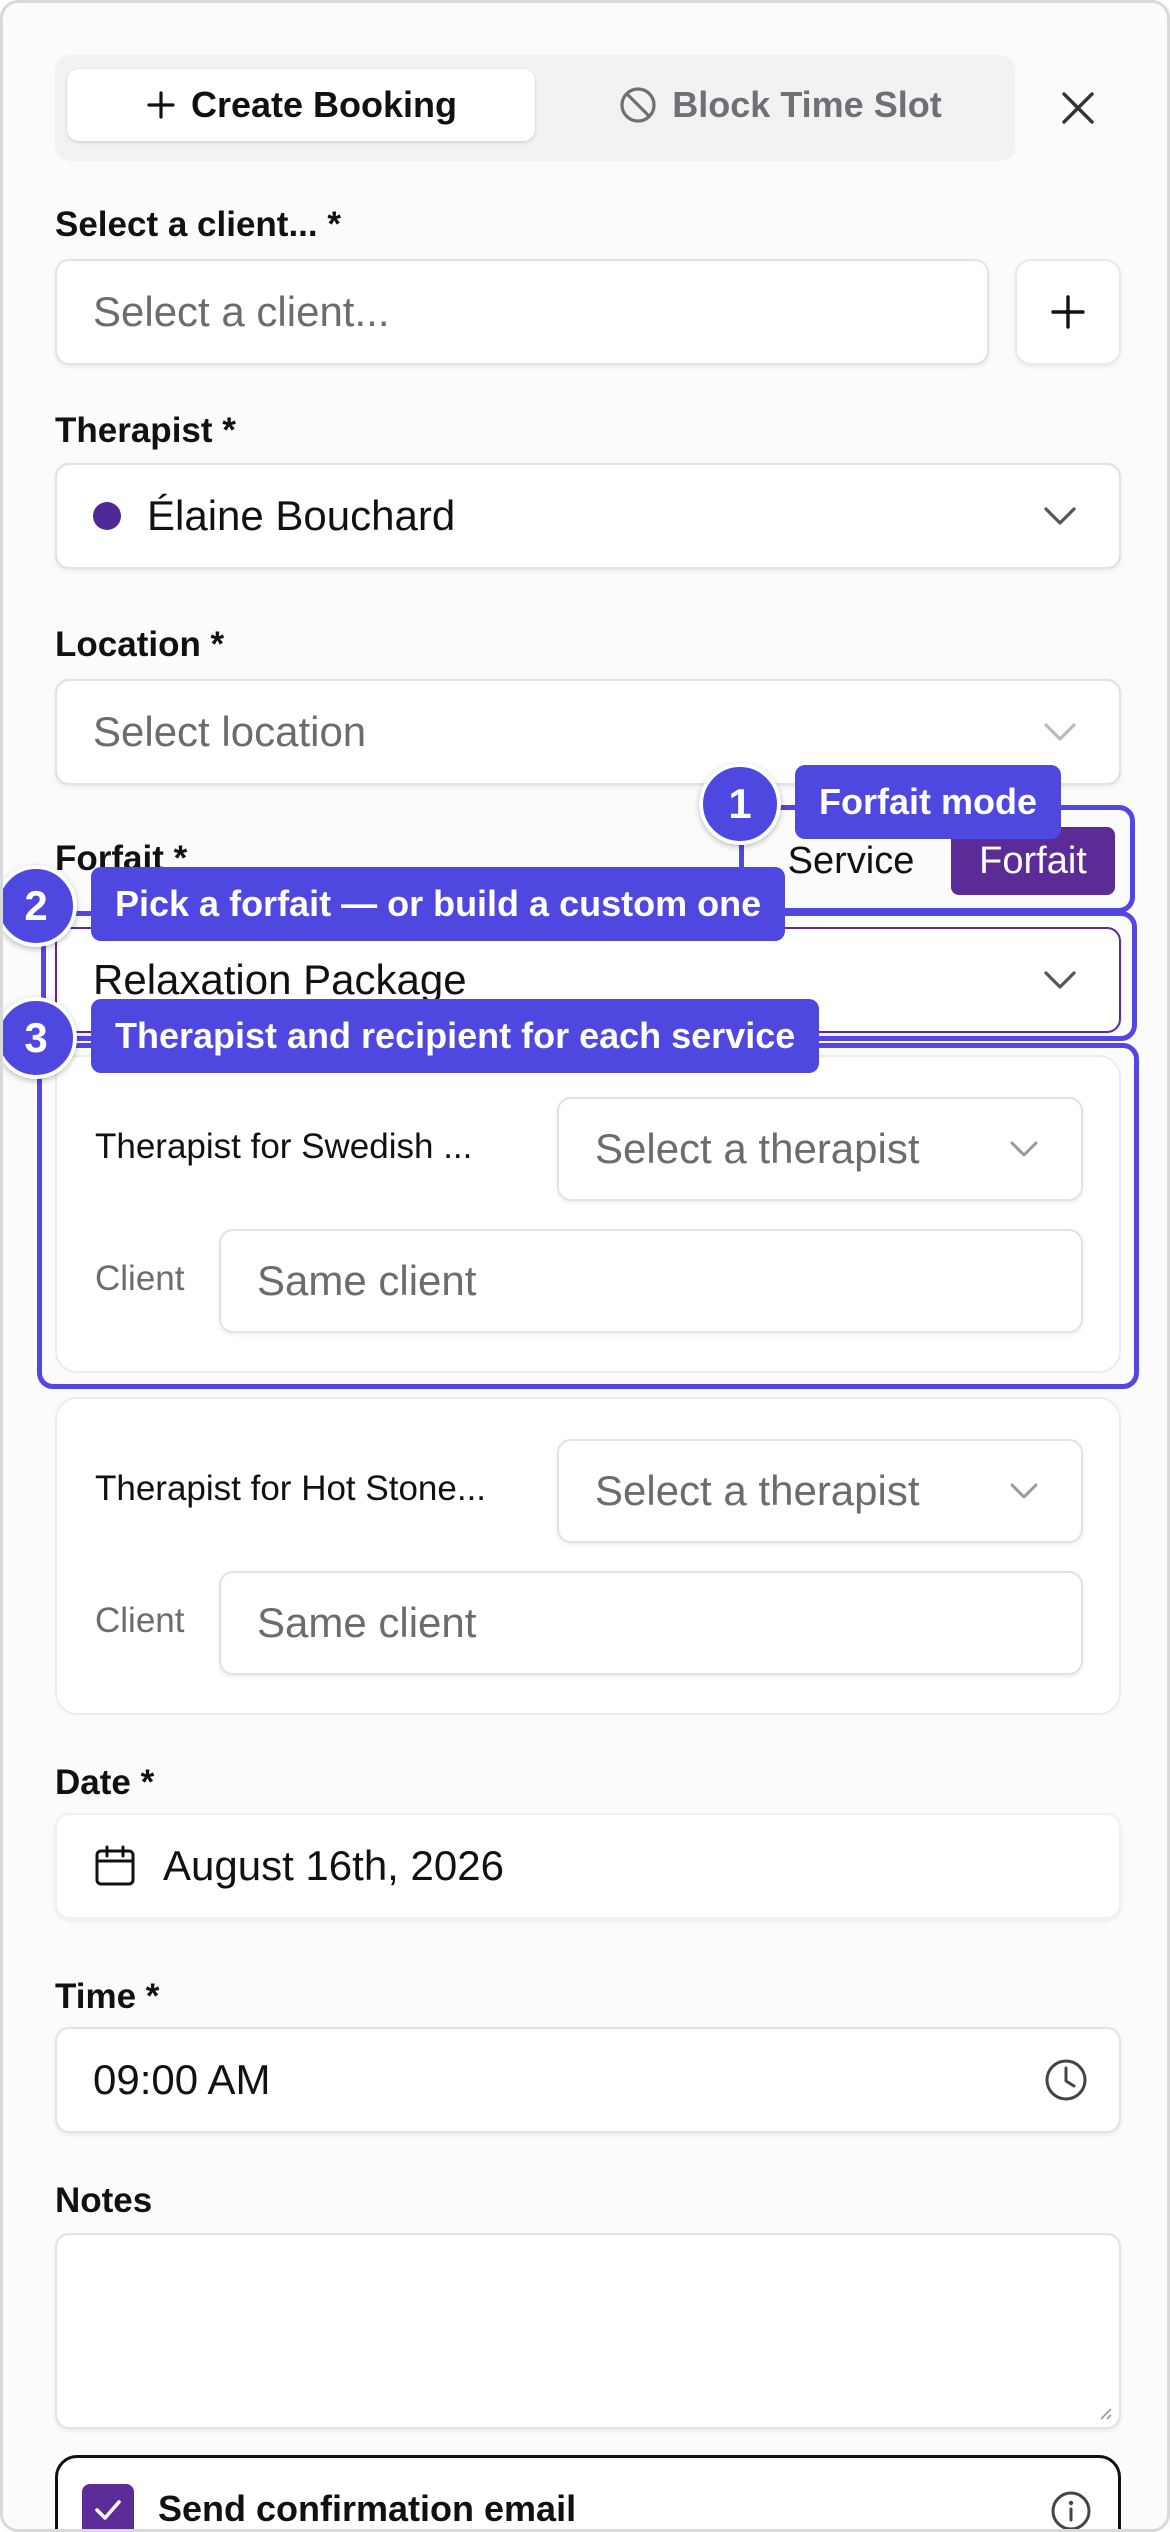 This screenshot has height=2532, width=1170. Describe the element at coordinates (367, 2508) in the screenshot. I see `send-confirmation-label: Send confirmation email` at that location.